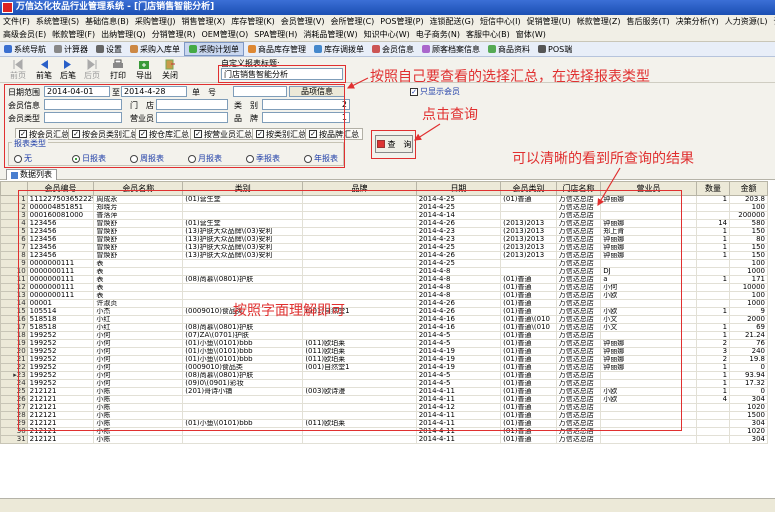  I want to click on column-header: 会员编号, so click(60, 188).